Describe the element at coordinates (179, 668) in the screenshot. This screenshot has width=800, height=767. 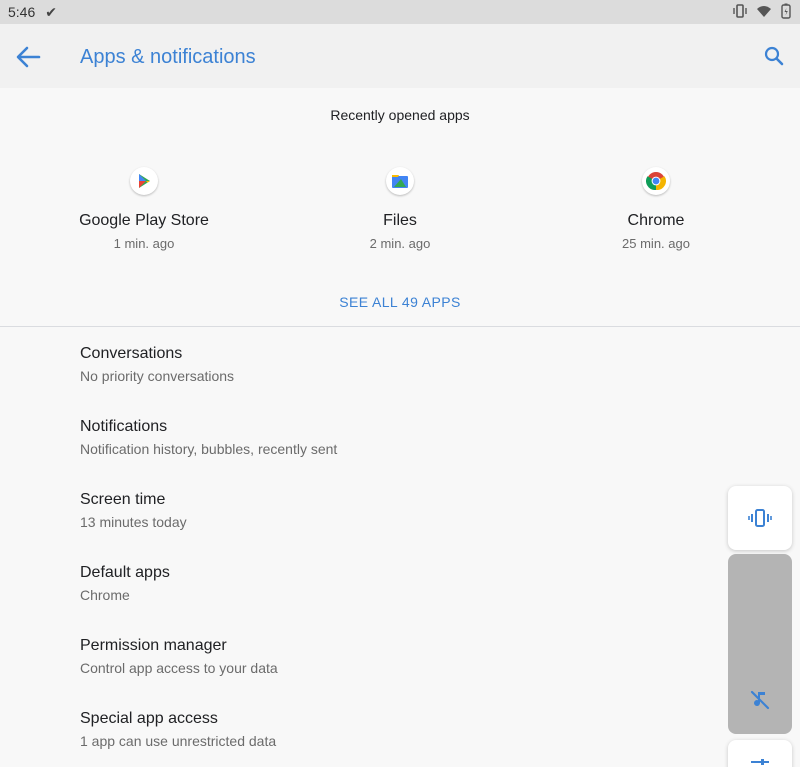
I see `setting-summary: Control app access to your data` at that location.